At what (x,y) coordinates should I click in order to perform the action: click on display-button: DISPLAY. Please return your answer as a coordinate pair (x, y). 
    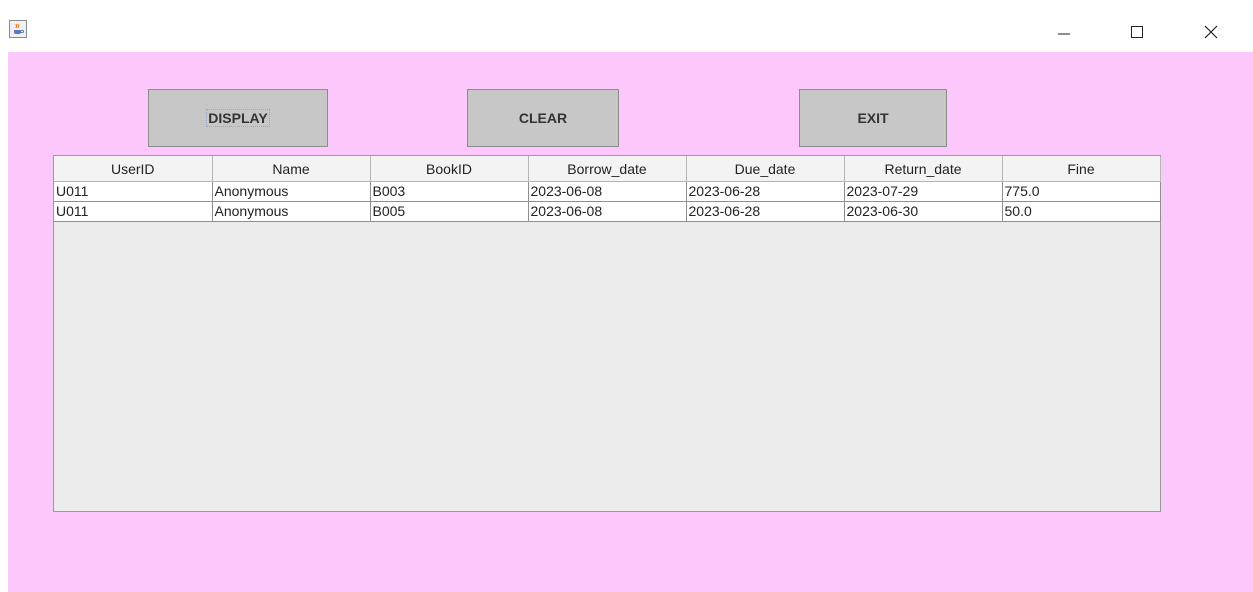
    Looking at the image, I should click on (238, 118).